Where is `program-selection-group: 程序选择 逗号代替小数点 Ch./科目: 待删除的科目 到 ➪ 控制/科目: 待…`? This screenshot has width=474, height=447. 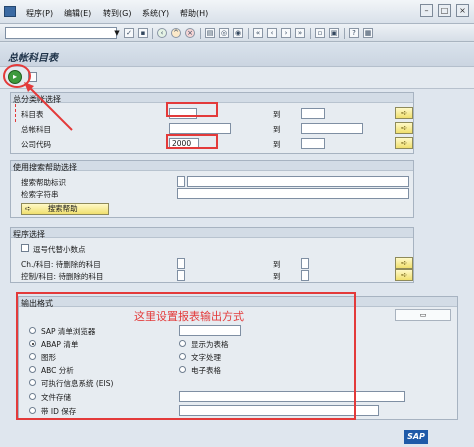 program-selection-group: 程序选择 逗号代替小数点 Ch./科目: 待删除的科目 到 ➪ 控制/科目: 待… is located at coordinates (212, 255).